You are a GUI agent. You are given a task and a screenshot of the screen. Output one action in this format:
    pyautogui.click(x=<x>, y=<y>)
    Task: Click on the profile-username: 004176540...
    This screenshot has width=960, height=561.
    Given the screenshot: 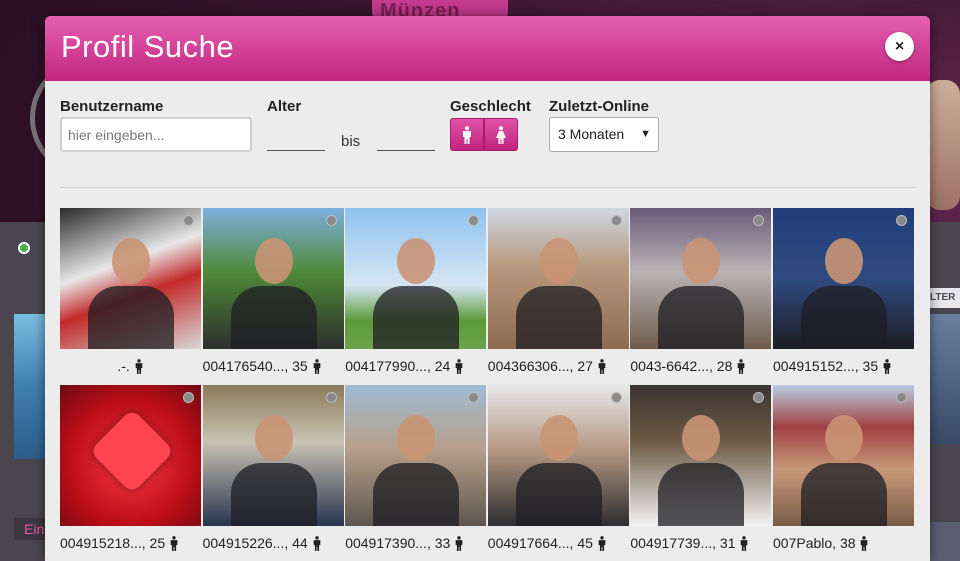 What is the action you would take?
    pyautogui.click(x=244, y=366)
    